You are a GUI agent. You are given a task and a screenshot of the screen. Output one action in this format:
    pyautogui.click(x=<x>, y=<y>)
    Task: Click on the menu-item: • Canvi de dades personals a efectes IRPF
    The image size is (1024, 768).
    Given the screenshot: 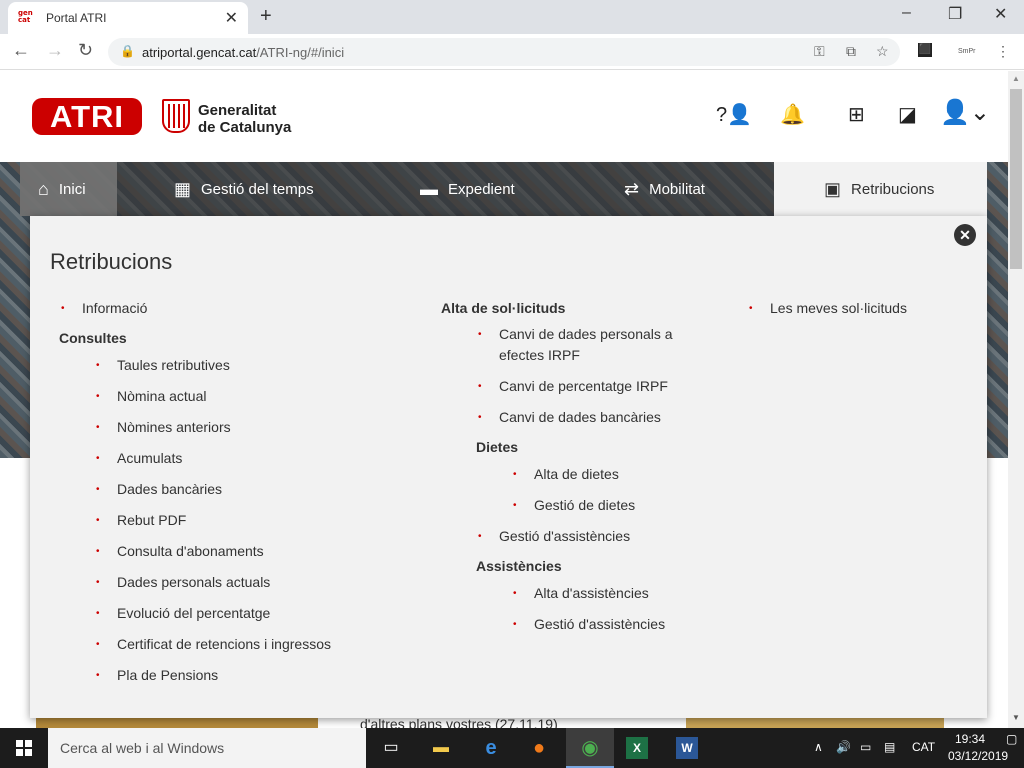 What is the action you would take?
    pyautogui.click(x=588, y=345)
    